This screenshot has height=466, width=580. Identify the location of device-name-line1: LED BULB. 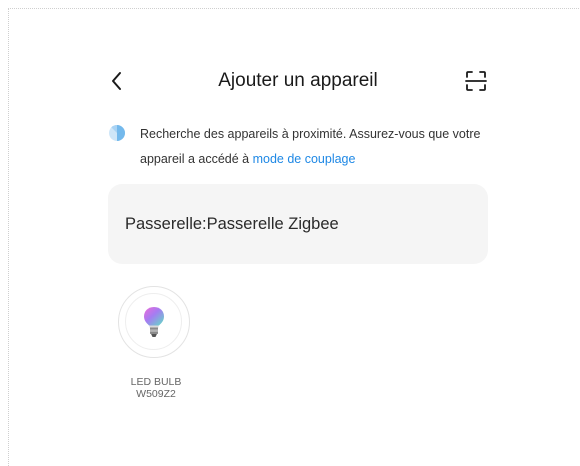
(156, 382).